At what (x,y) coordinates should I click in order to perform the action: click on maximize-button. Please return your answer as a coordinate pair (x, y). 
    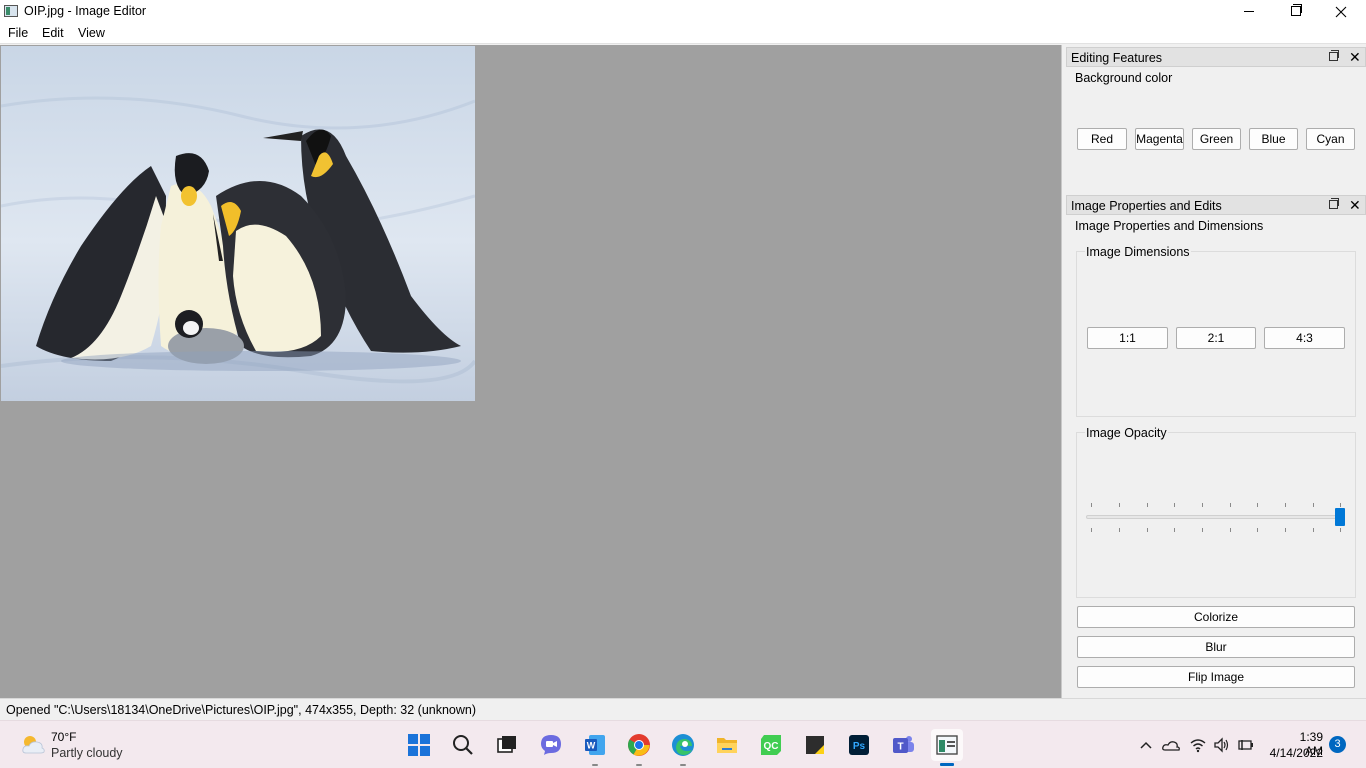
    Looking at the image, I should click on (1295, 12).